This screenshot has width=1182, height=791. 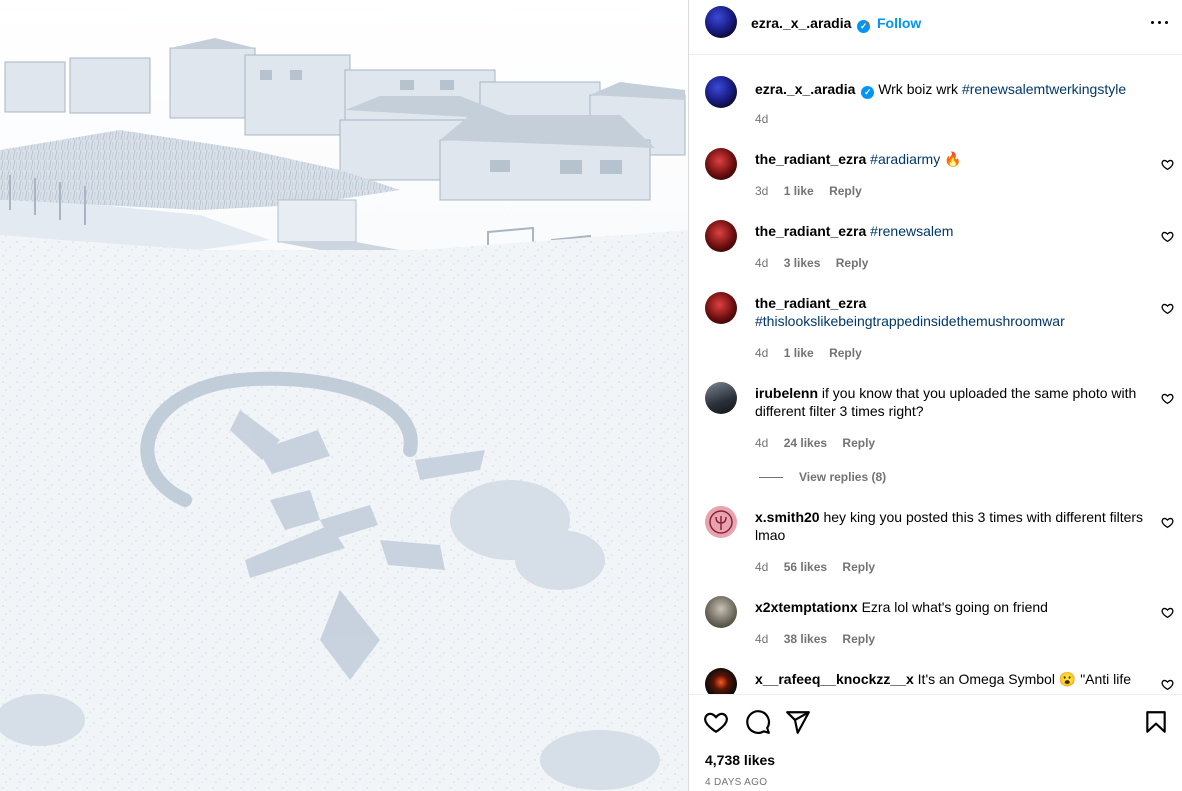 I want to click on author-username-text: ezra._x_.aradia, so click(x=801, y=23).